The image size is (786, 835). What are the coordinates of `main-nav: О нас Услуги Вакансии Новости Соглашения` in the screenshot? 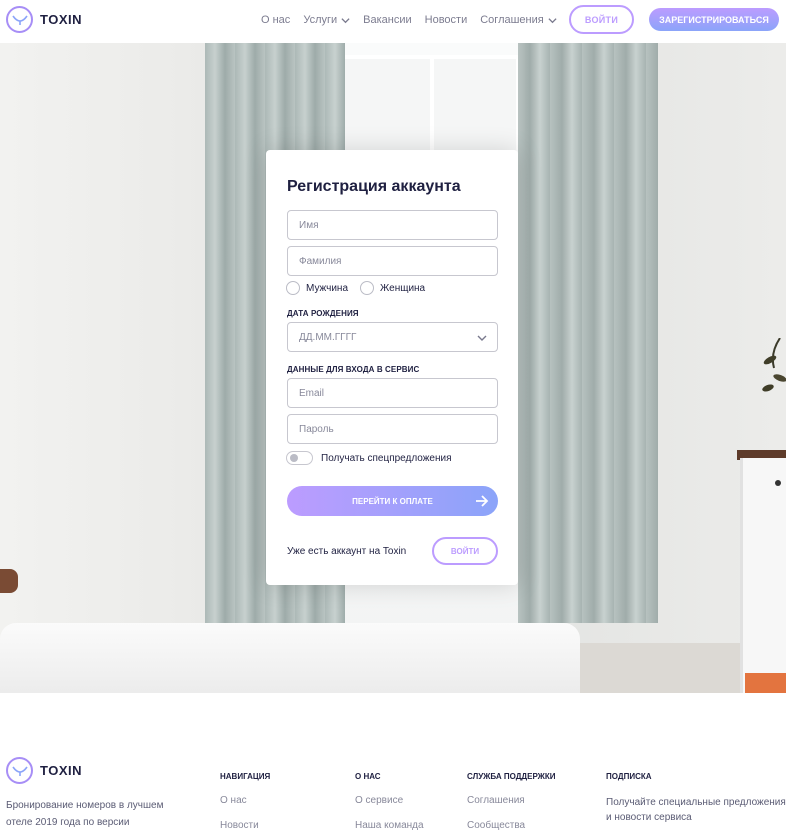 It's located at (415, 20).